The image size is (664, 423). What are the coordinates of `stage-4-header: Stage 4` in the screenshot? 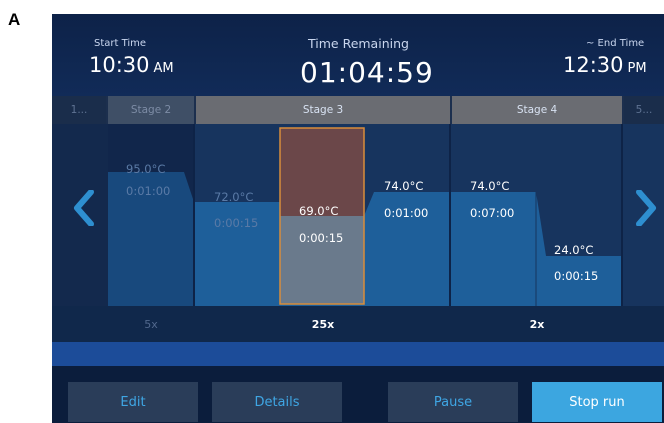 It's located at (537, 110).